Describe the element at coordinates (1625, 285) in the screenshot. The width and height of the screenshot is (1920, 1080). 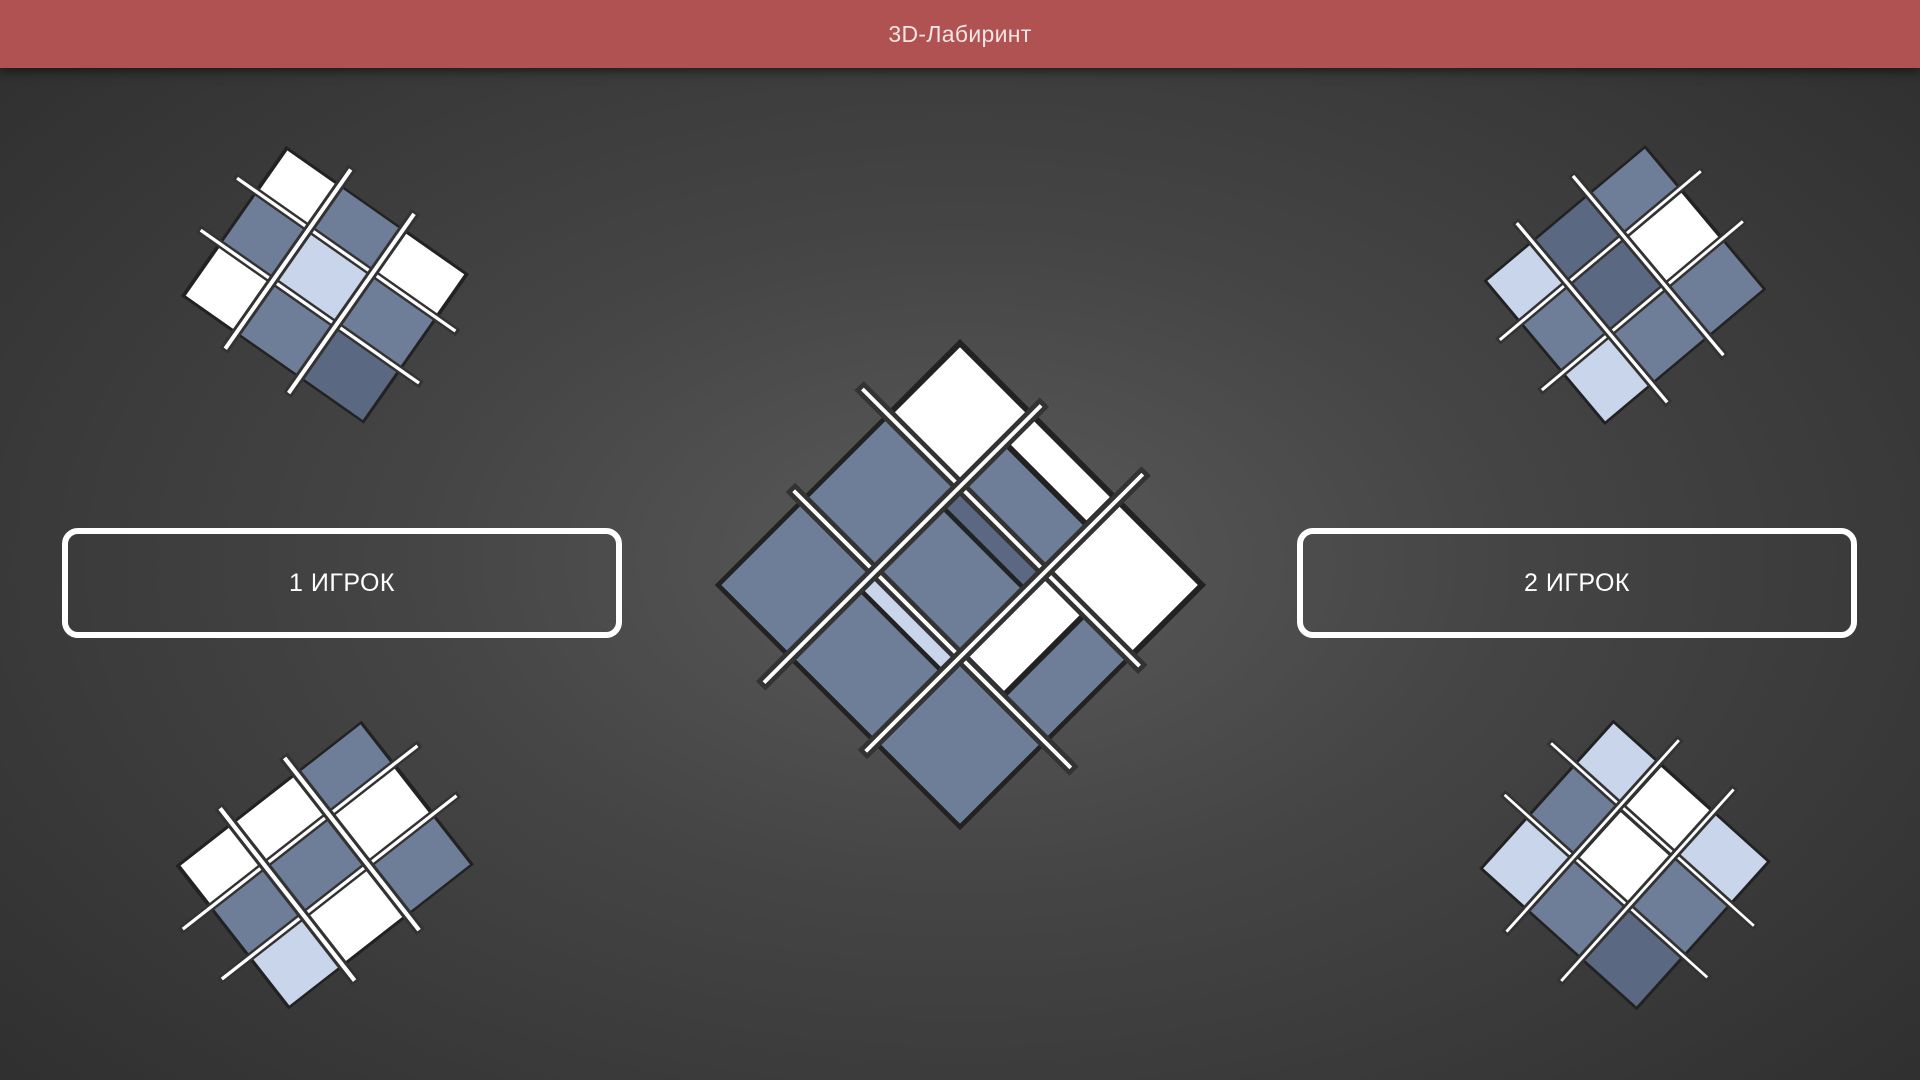
I see `maze-preview-top-right` at that location.